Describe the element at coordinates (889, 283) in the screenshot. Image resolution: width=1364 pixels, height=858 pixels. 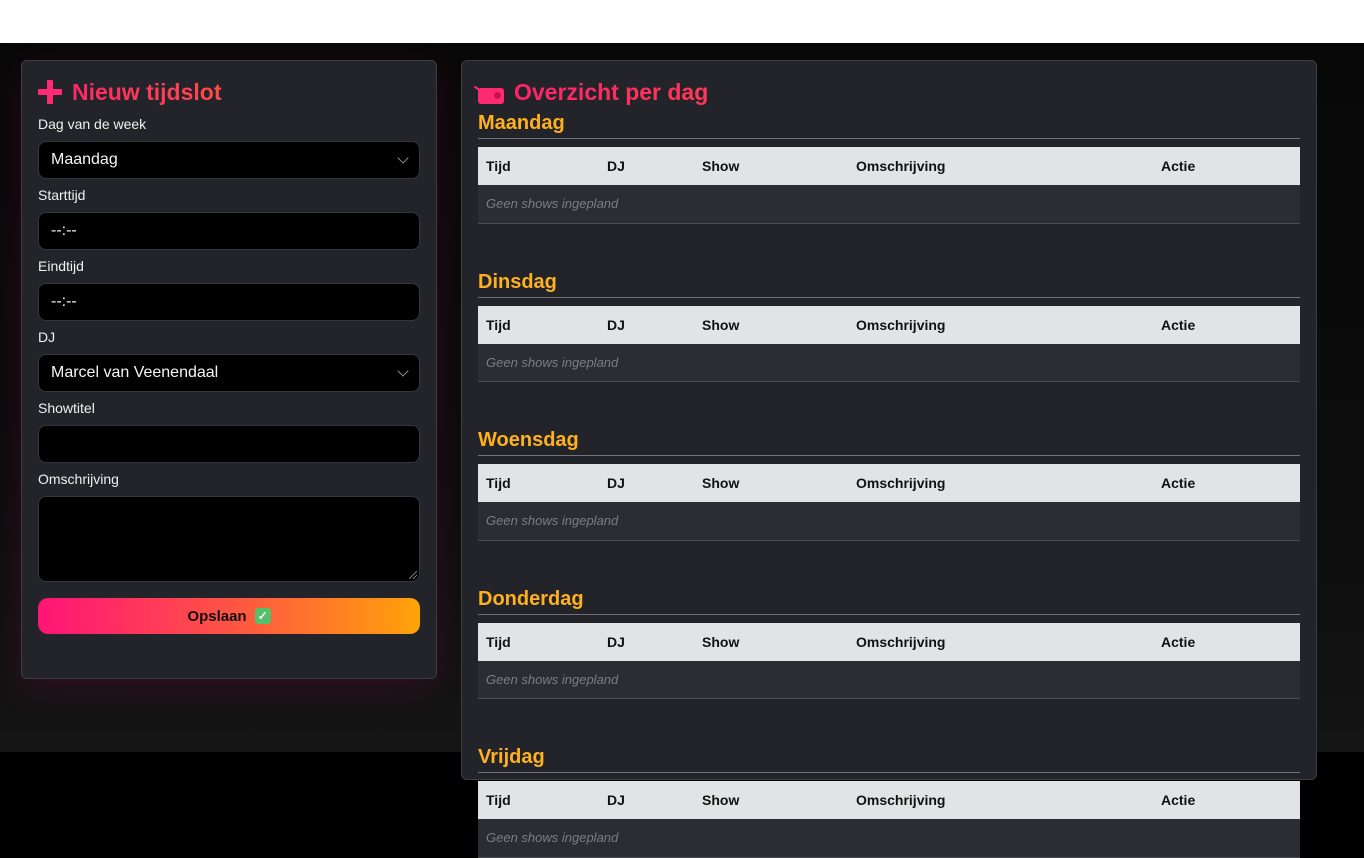
I see `day-title: Dinsdag` at that location.